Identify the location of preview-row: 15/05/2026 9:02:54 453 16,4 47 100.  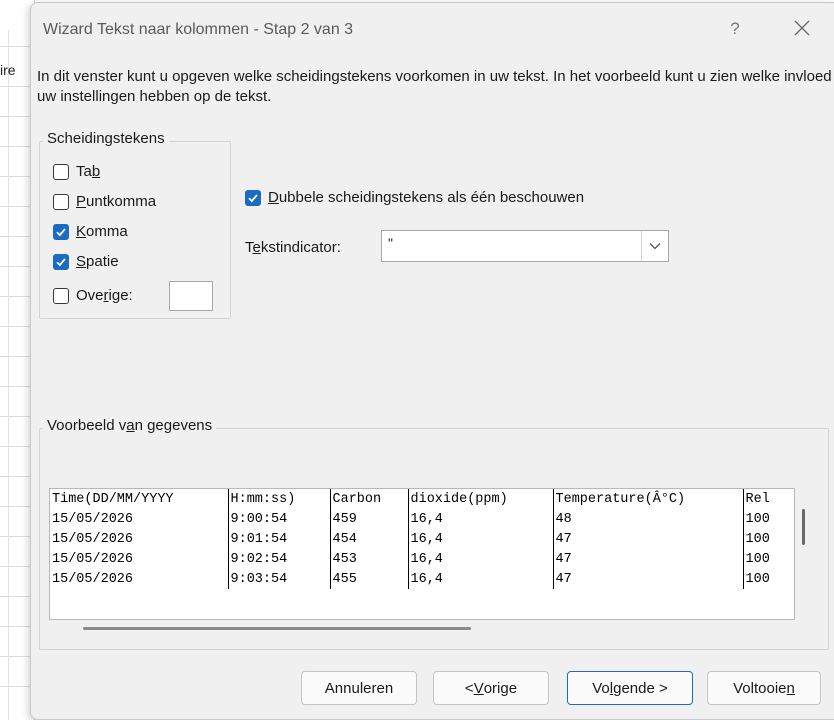
(416, 559).